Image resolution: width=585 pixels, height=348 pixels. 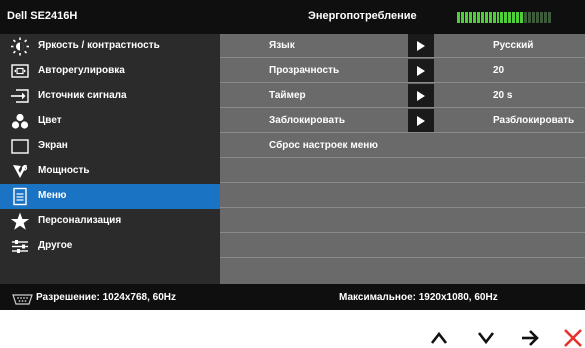 I want to click on menu-icon, so click(x=20, y=196).